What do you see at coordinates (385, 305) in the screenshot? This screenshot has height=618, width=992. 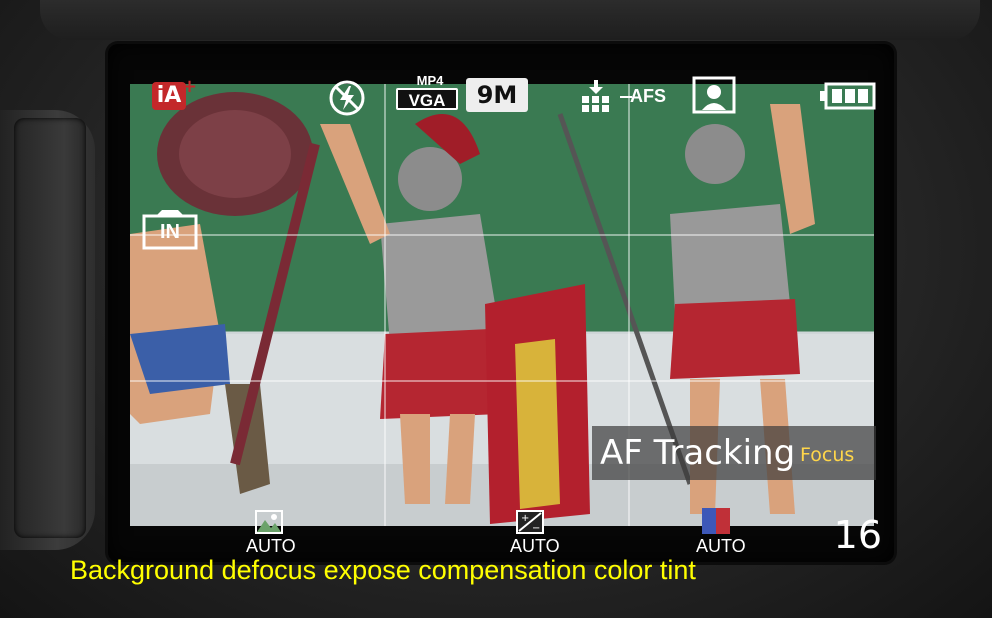 I see `grid-line-v1` at bounding box center [385, 305].